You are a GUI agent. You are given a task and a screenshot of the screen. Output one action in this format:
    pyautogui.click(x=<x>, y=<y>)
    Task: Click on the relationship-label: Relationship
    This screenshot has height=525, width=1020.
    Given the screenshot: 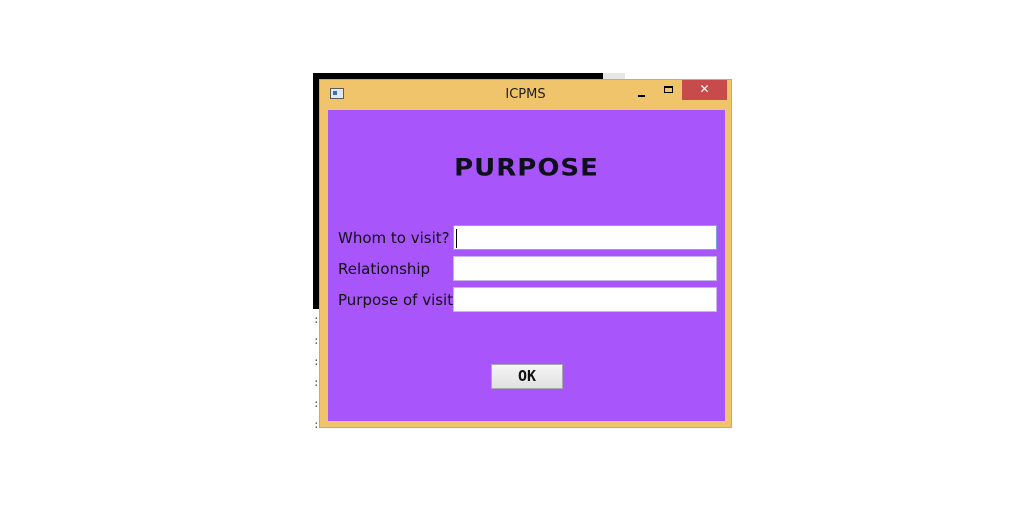 What is the action you would take?
    pyautogui.click(x=384, y=269)
    